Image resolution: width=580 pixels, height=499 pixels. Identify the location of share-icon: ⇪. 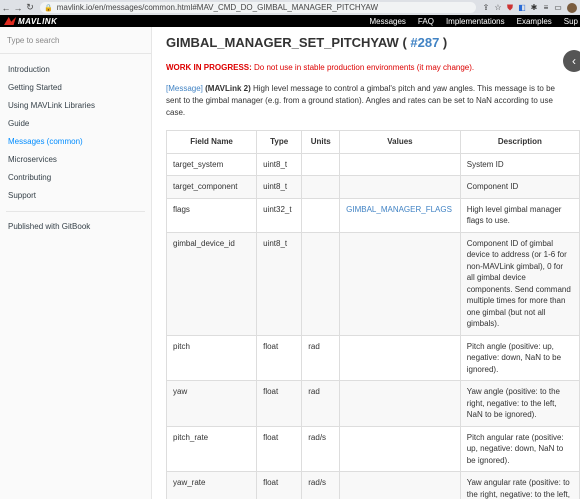
(486, 7).